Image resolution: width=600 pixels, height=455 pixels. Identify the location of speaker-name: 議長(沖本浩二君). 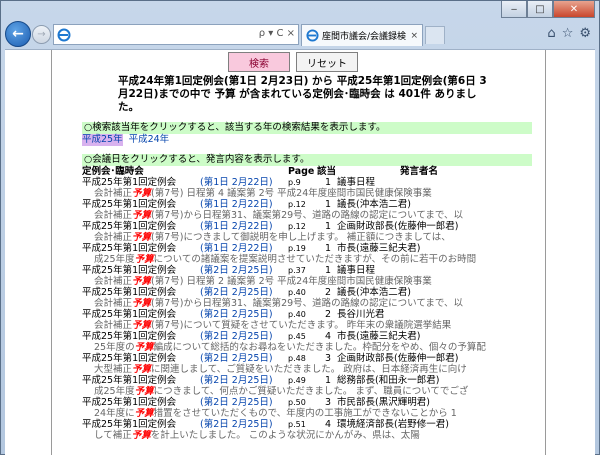
(374, 292).